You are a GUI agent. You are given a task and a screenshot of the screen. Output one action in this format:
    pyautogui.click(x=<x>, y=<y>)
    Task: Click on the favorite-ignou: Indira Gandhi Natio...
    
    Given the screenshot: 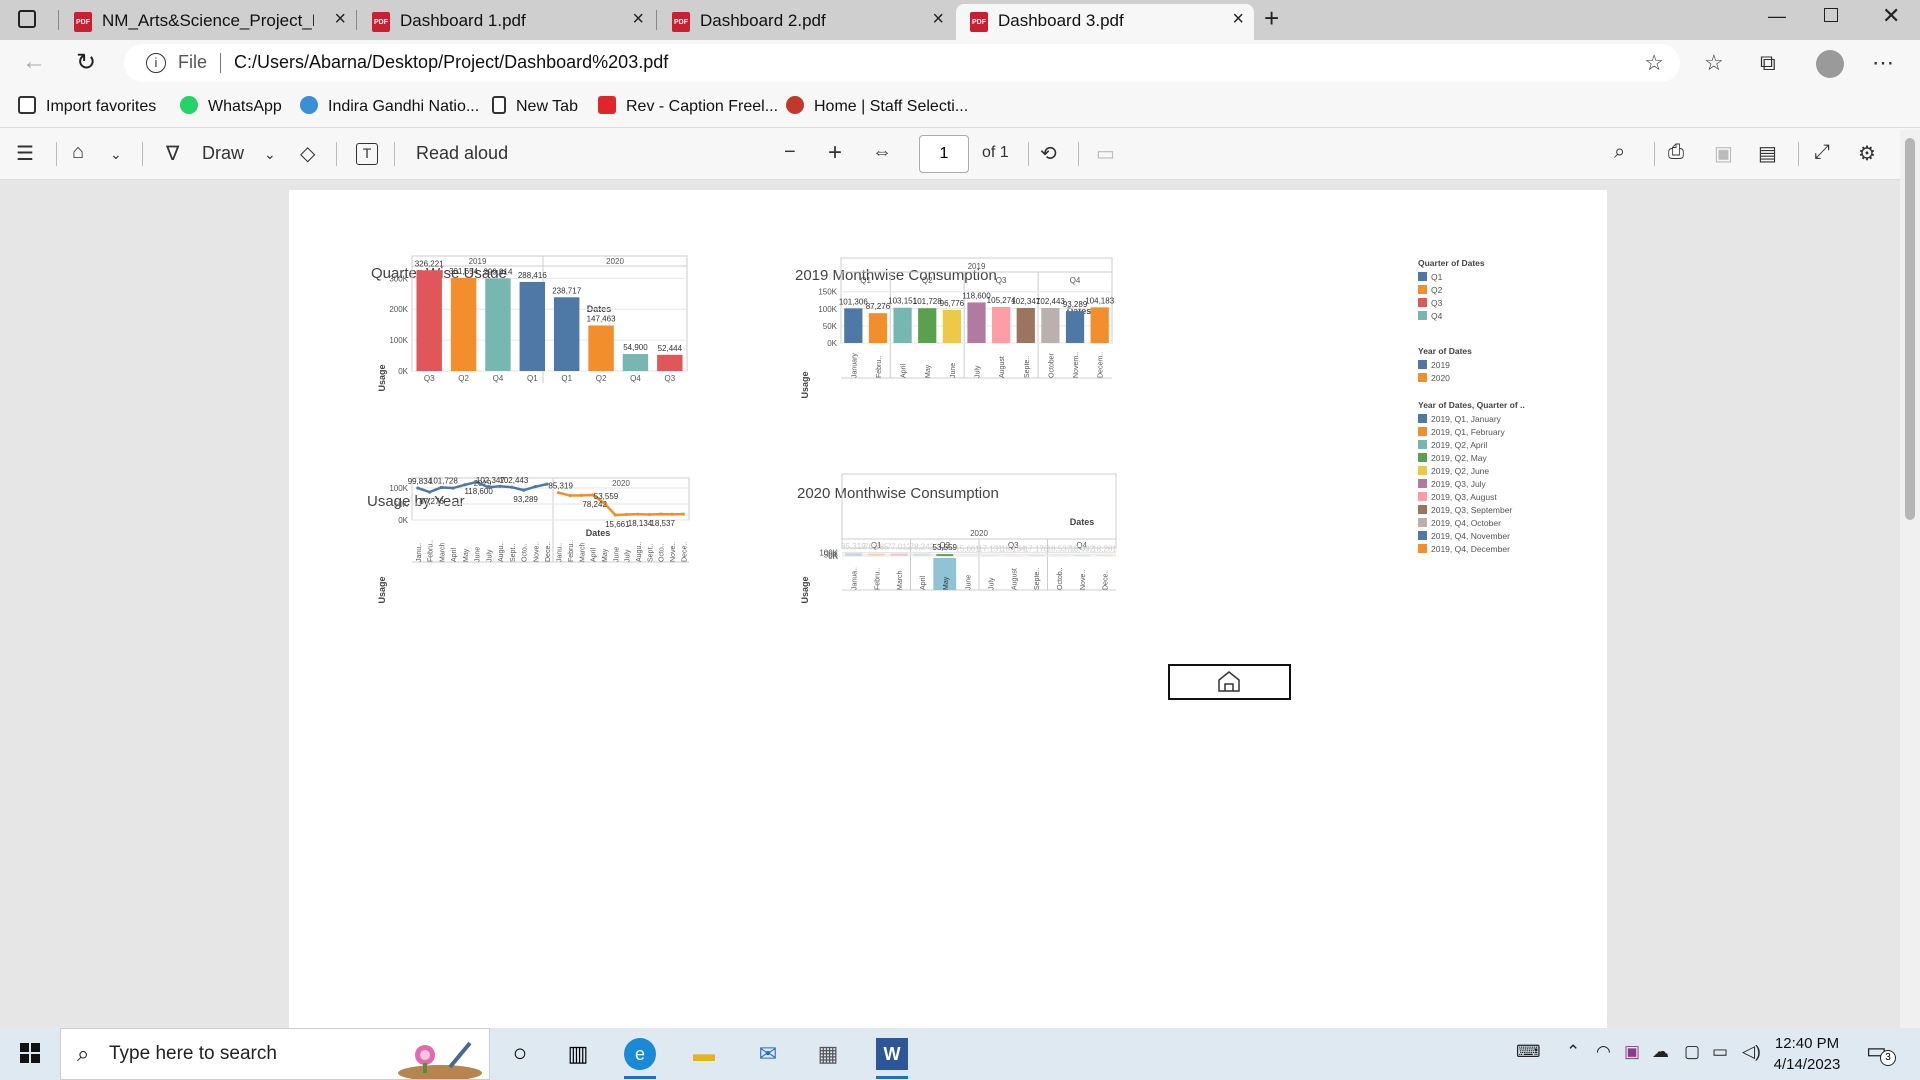 What is the action you would take?
    pyautogui.click(x=389, y=106)
    